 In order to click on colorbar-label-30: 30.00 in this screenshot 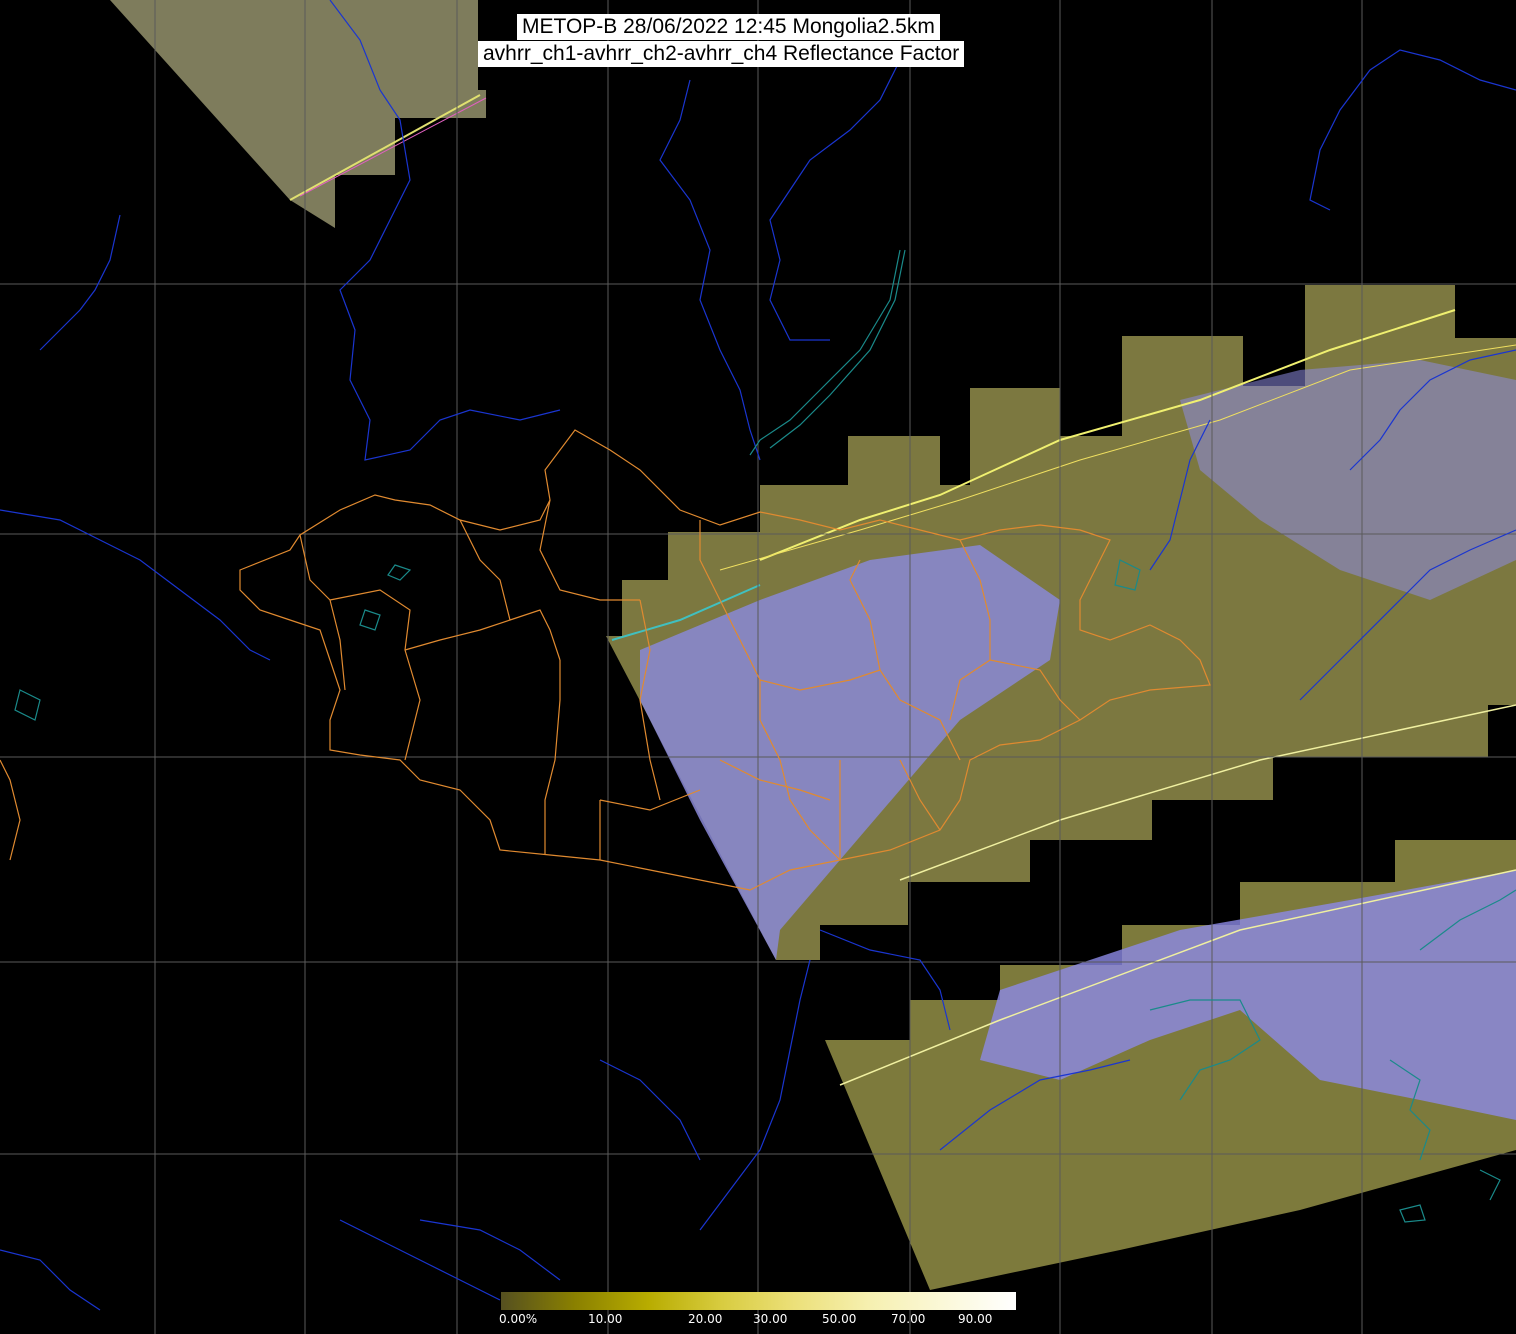, I will do `click(770, 1319)`.